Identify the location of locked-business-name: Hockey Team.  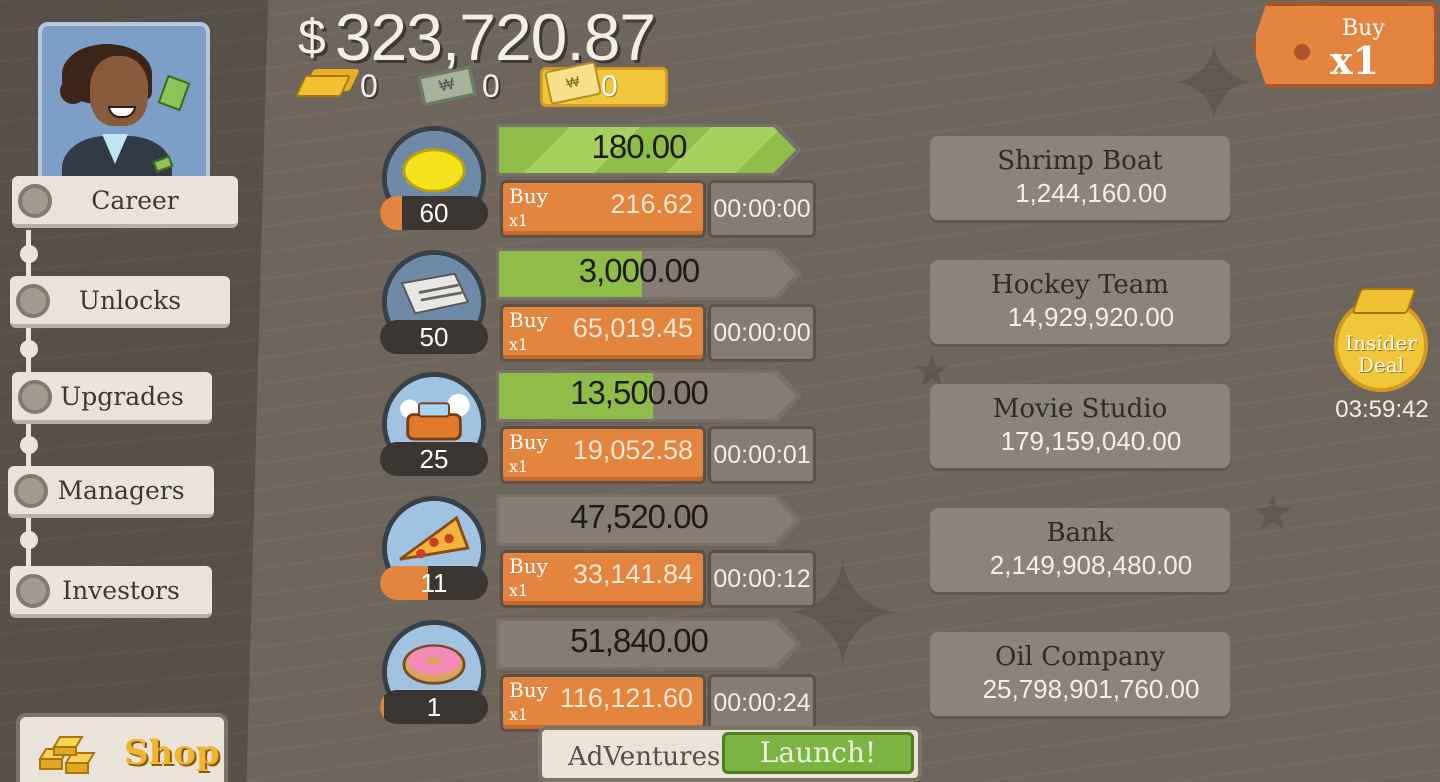
(1080, 285).